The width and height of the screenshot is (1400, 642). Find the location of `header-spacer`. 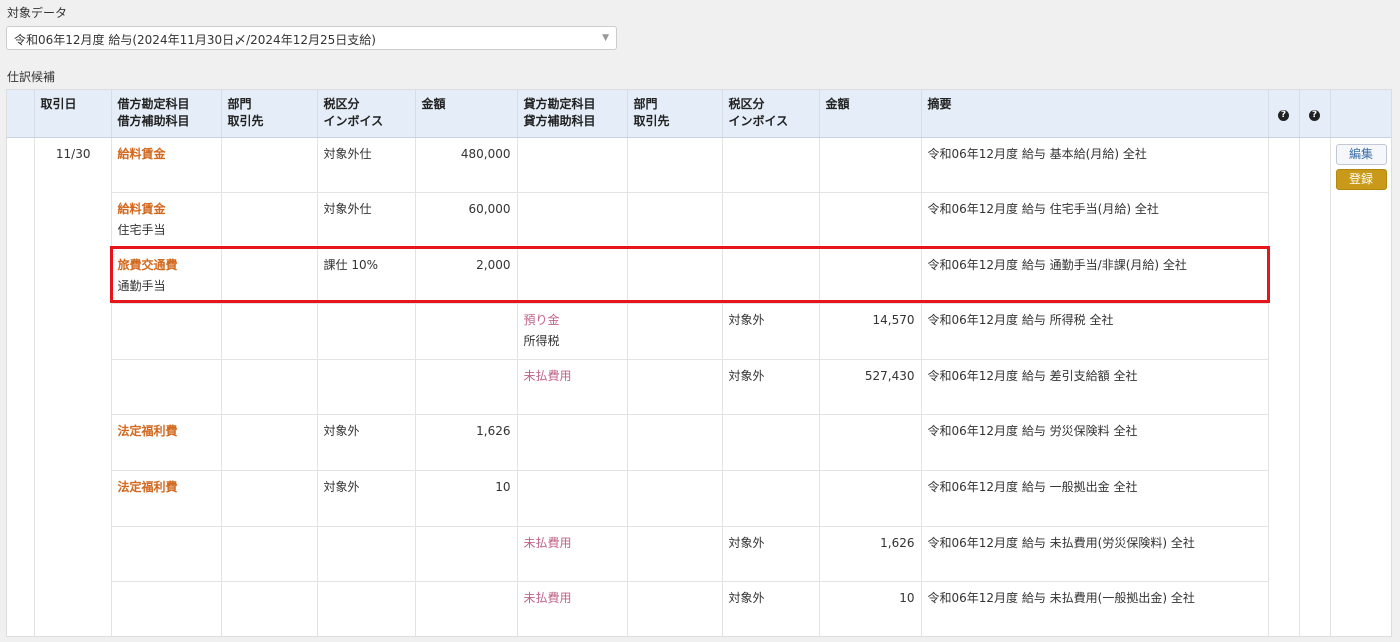

header-spacer is located at coordinates (21, 114).